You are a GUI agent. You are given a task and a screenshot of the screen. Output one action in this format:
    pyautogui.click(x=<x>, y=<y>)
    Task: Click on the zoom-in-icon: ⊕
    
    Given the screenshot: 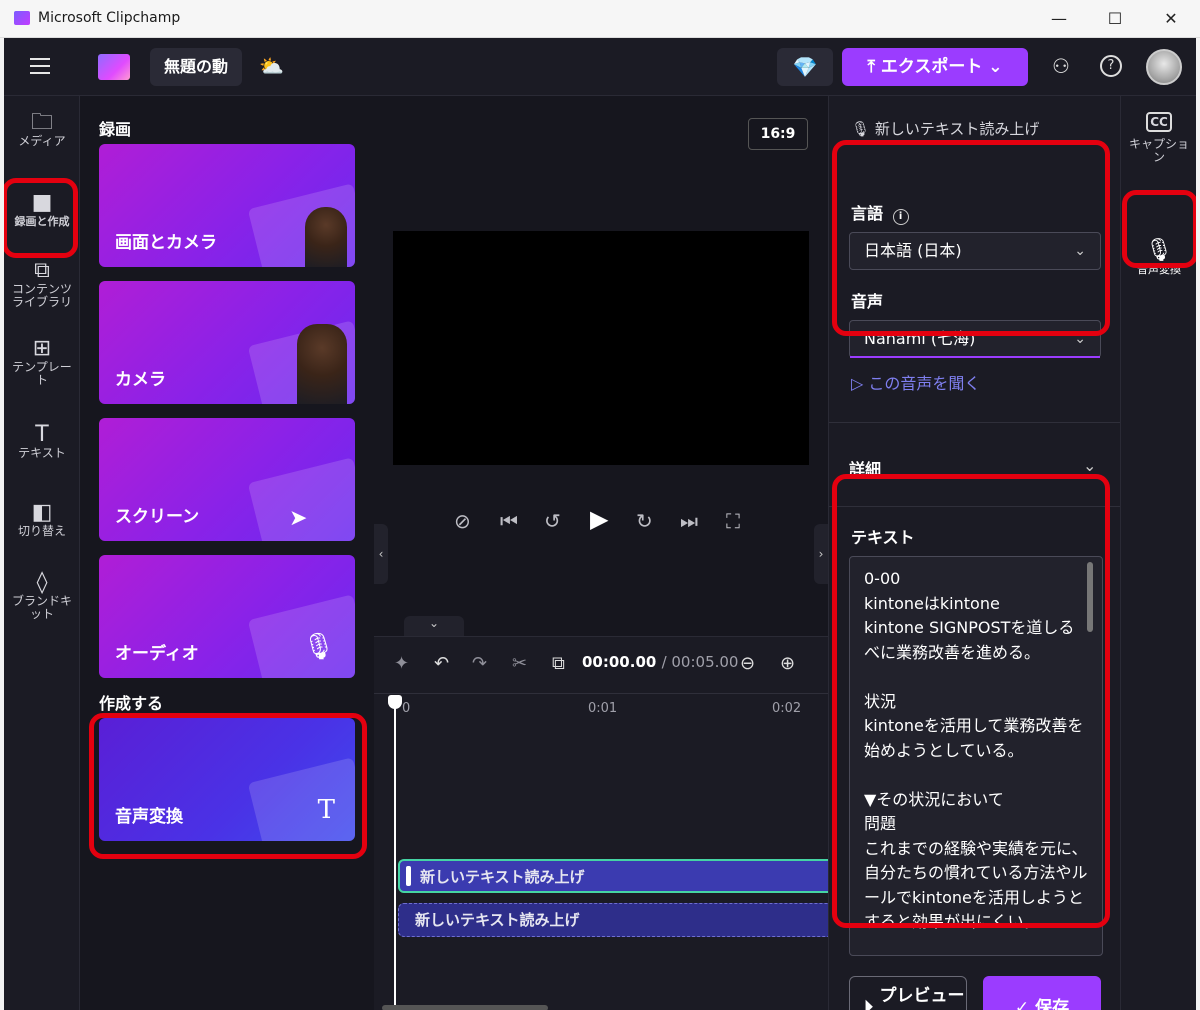 What is the action you would take?
    pyautogui.click(x=787, y=663)
    